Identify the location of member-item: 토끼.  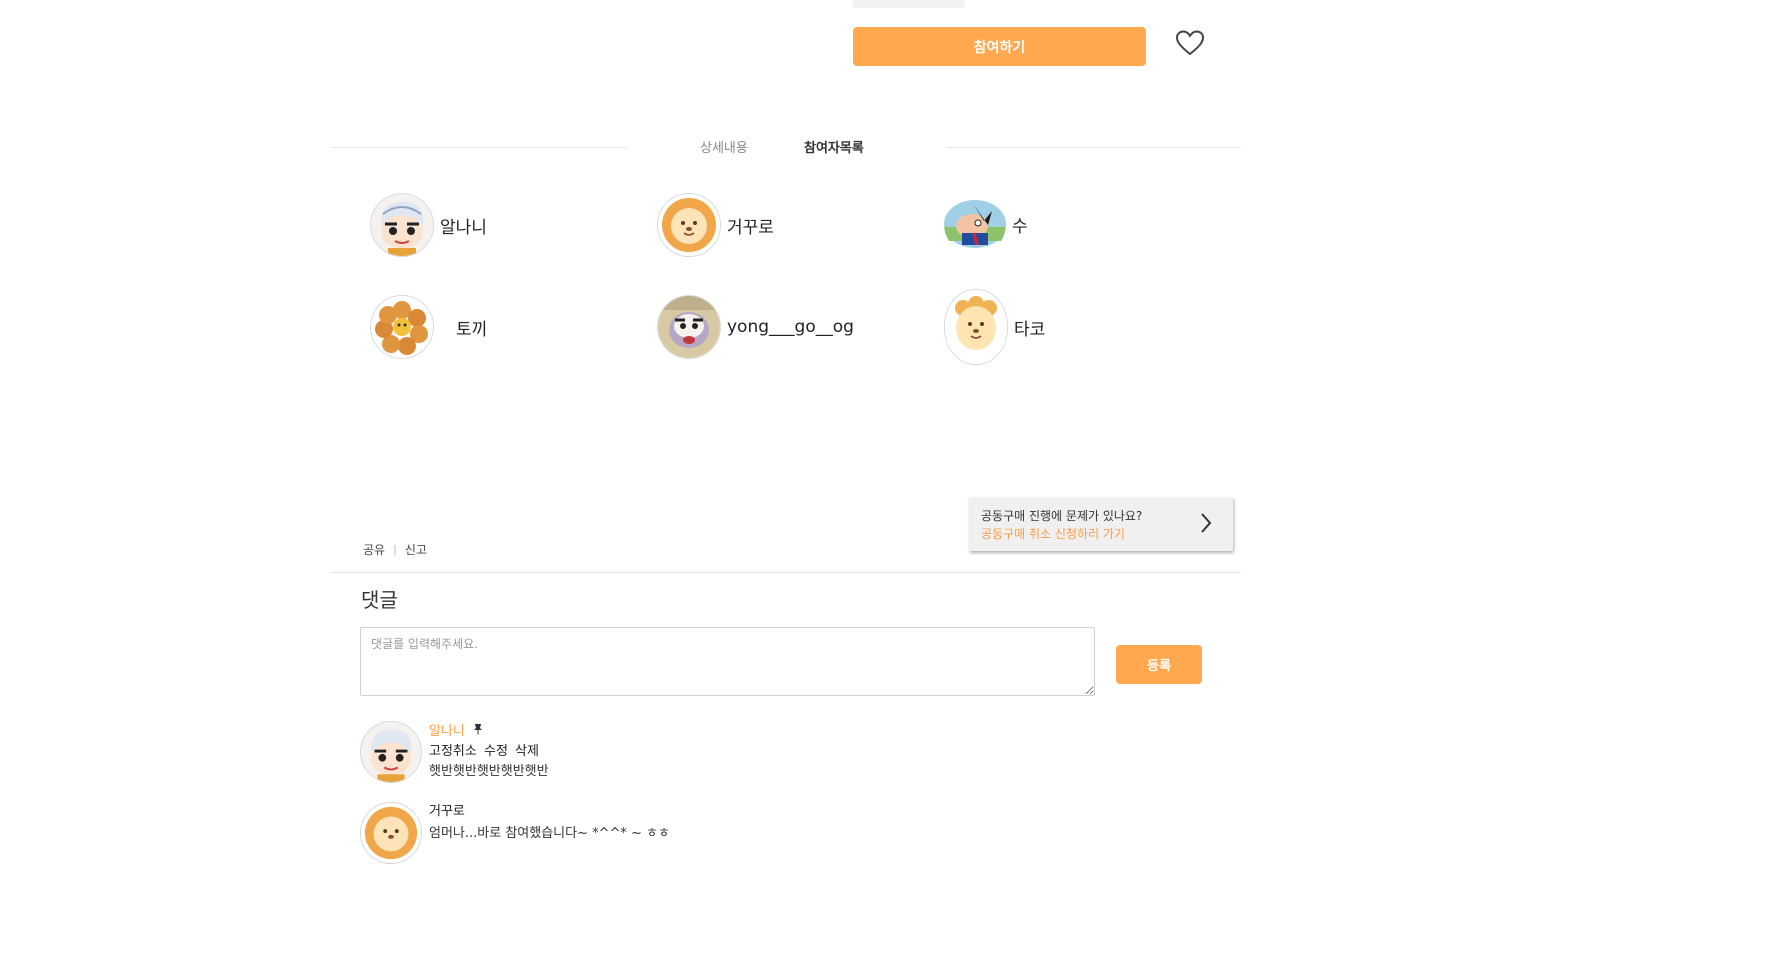
(428, 327).